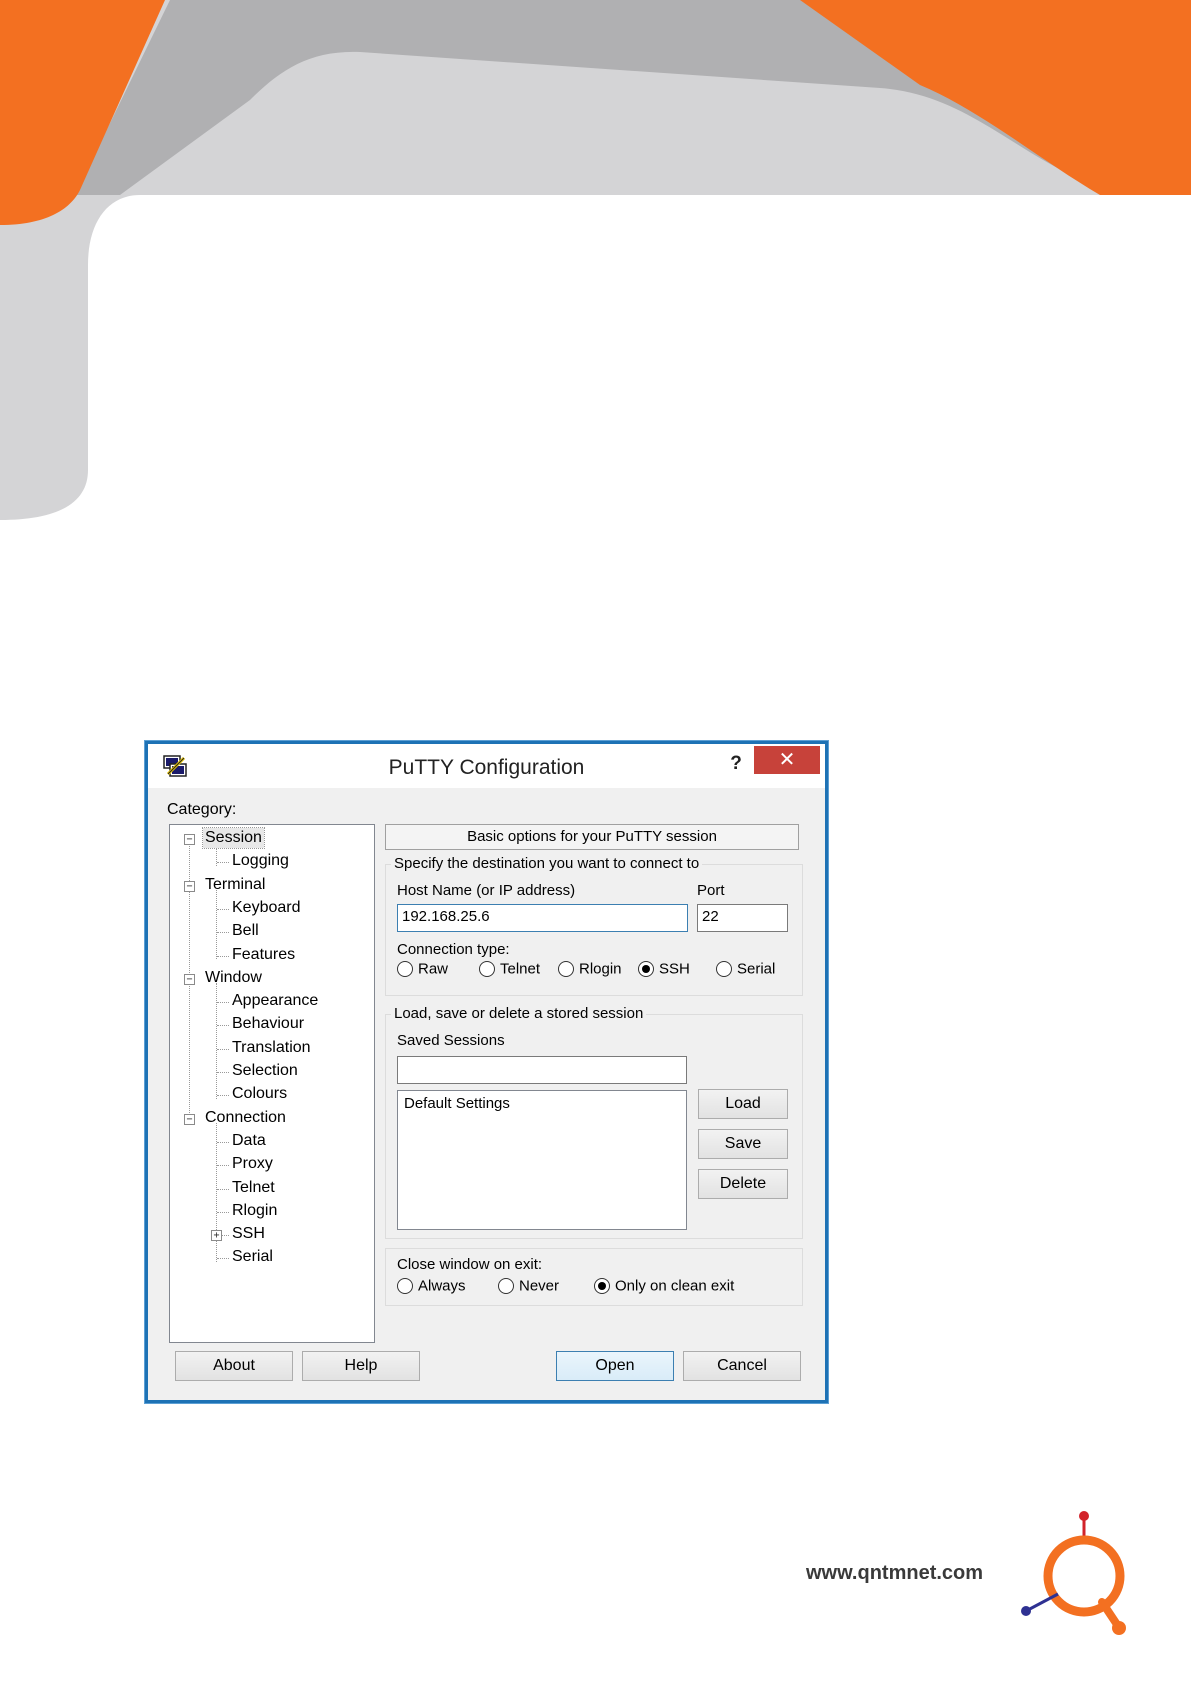 This screenshot has height=1685, width=1191. What do you see at coordinates (486, 766) in the screenshot?
I see `title-bar: PuTTY Configuration ? ✕` at bounding box center [486, 766].